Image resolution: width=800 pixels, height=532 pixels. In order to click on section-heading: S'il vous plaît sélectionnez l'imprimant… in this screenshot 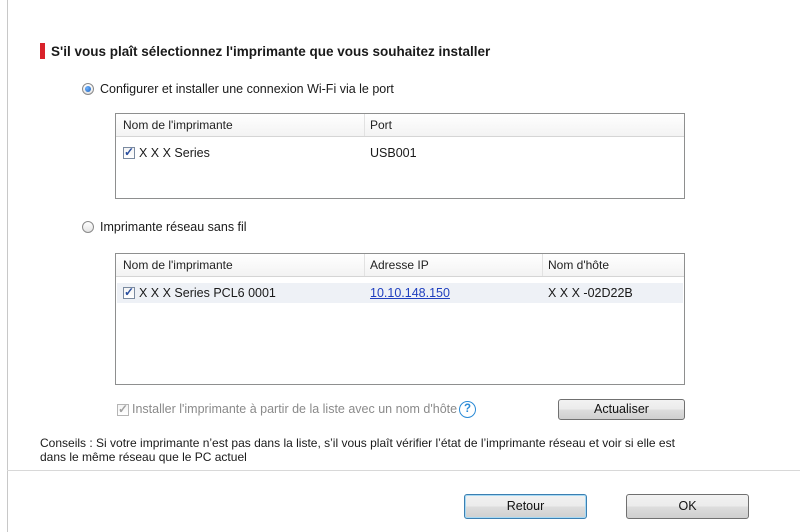, I will do `click(265, 51)`.